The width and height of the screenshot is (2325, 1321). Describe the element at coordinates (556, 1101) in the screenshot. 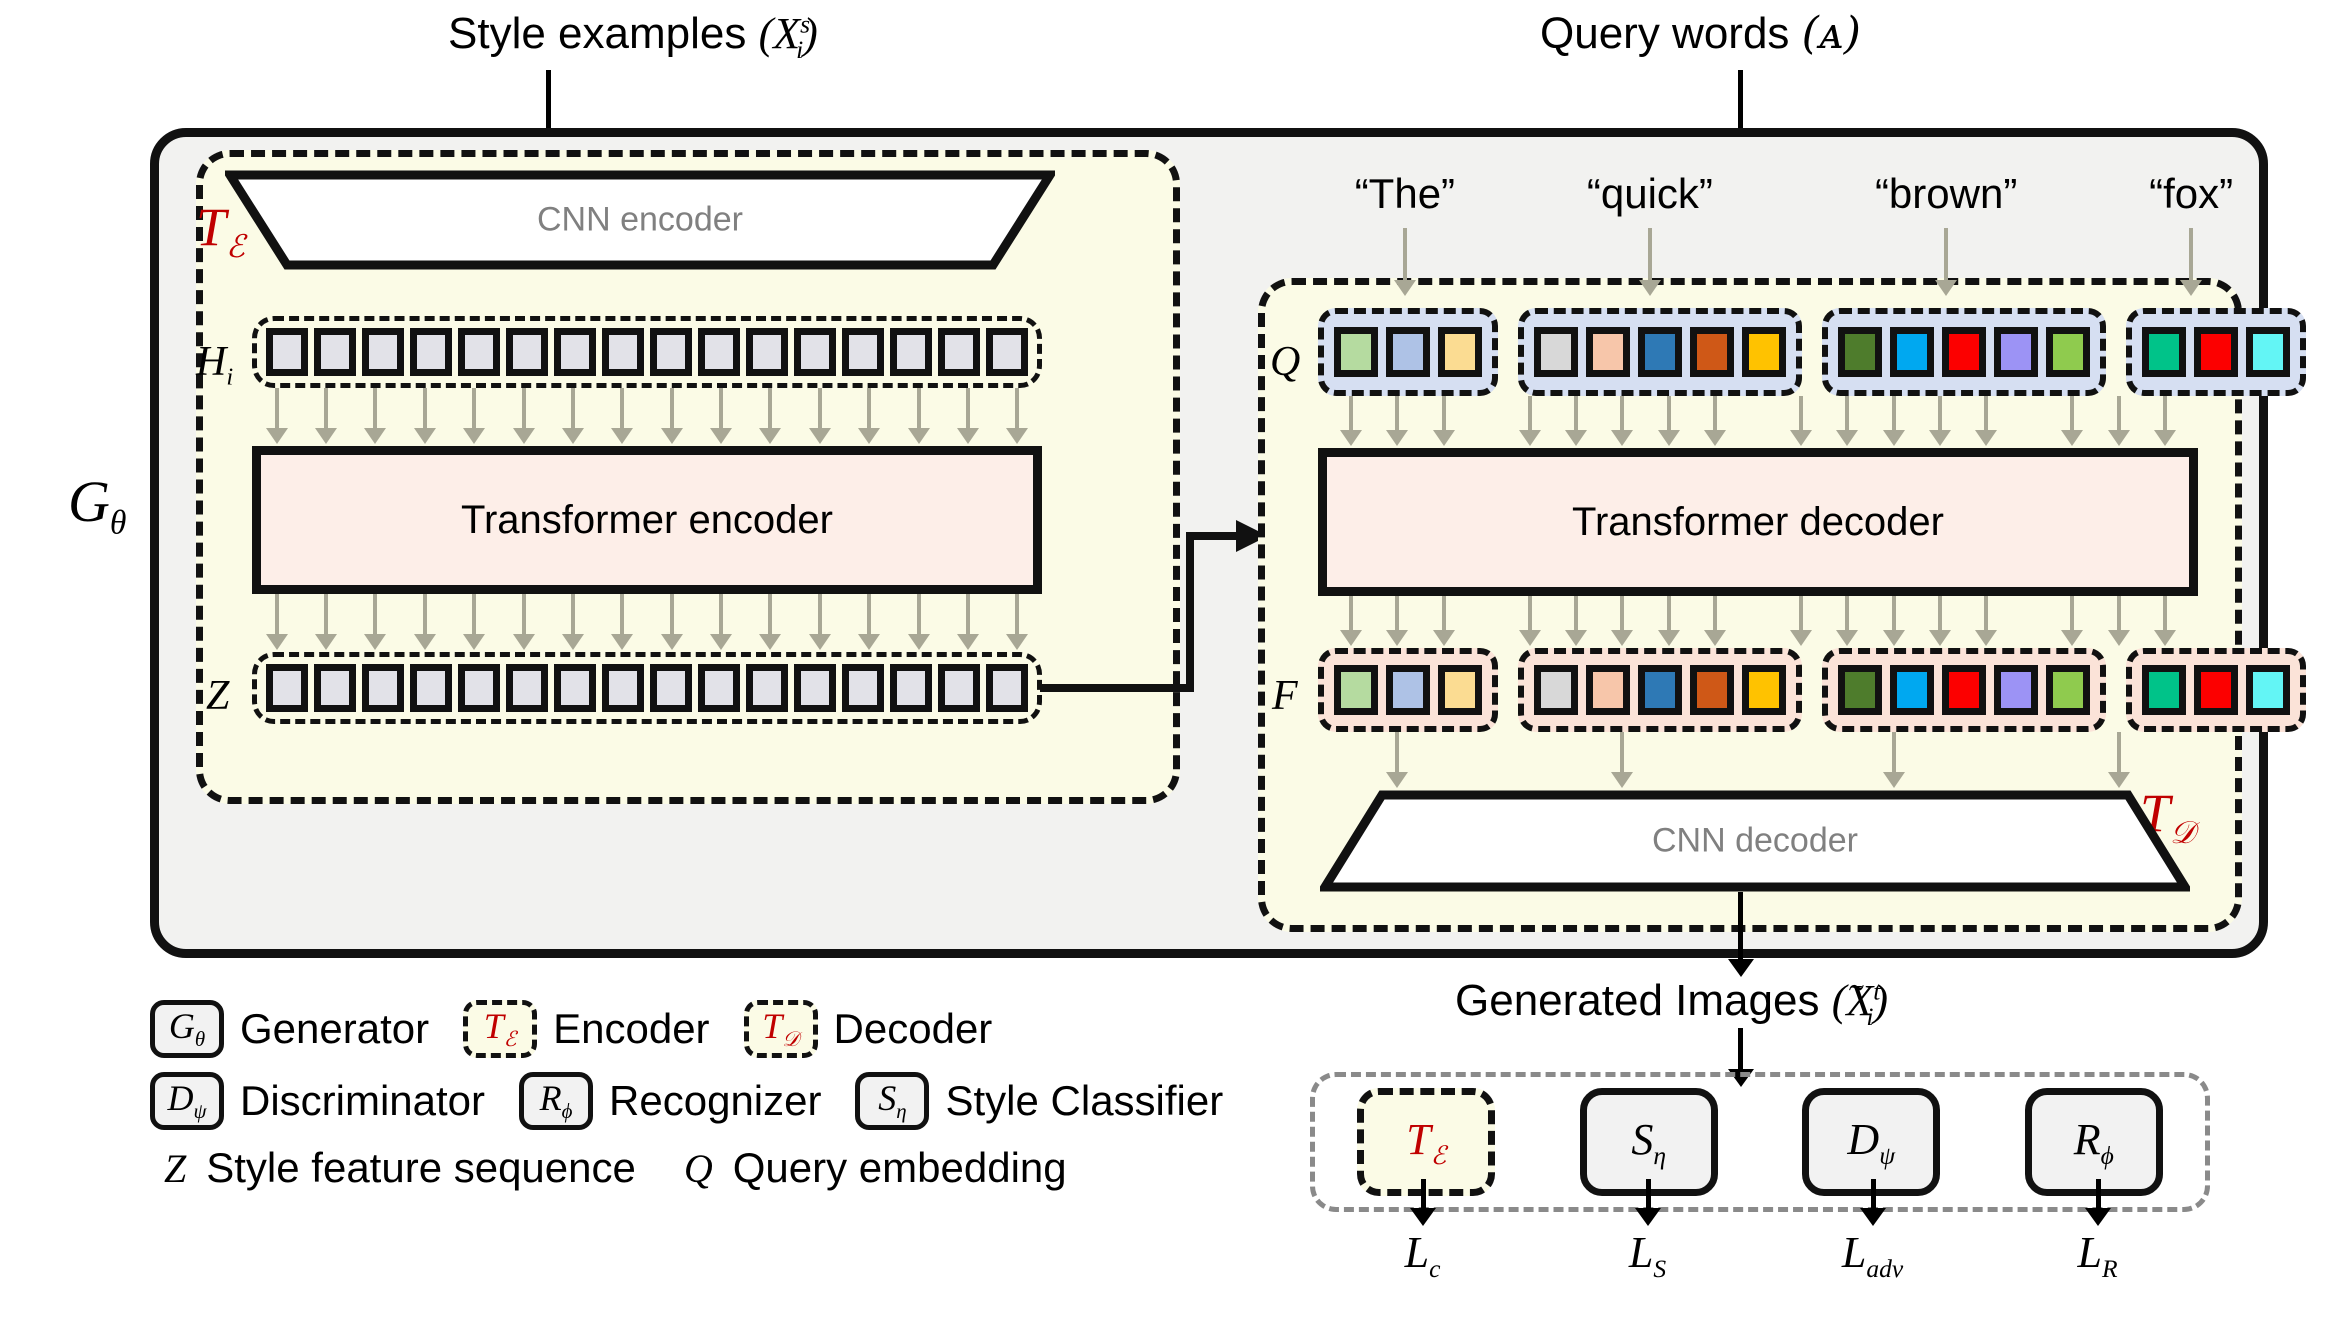

I see `legend-chip: Rϕ` at that location.